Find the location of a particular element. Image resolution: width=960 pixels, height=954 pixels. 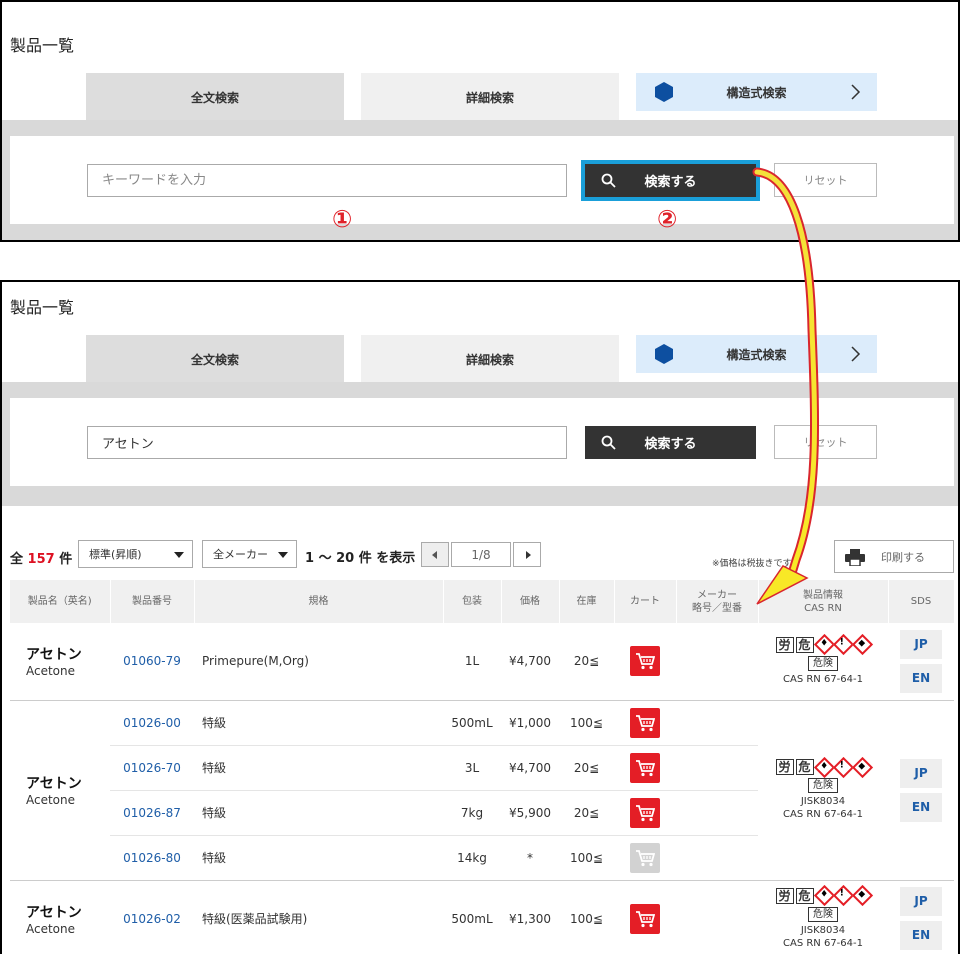

package-cell: 3L is located at coordinates (472, 768).